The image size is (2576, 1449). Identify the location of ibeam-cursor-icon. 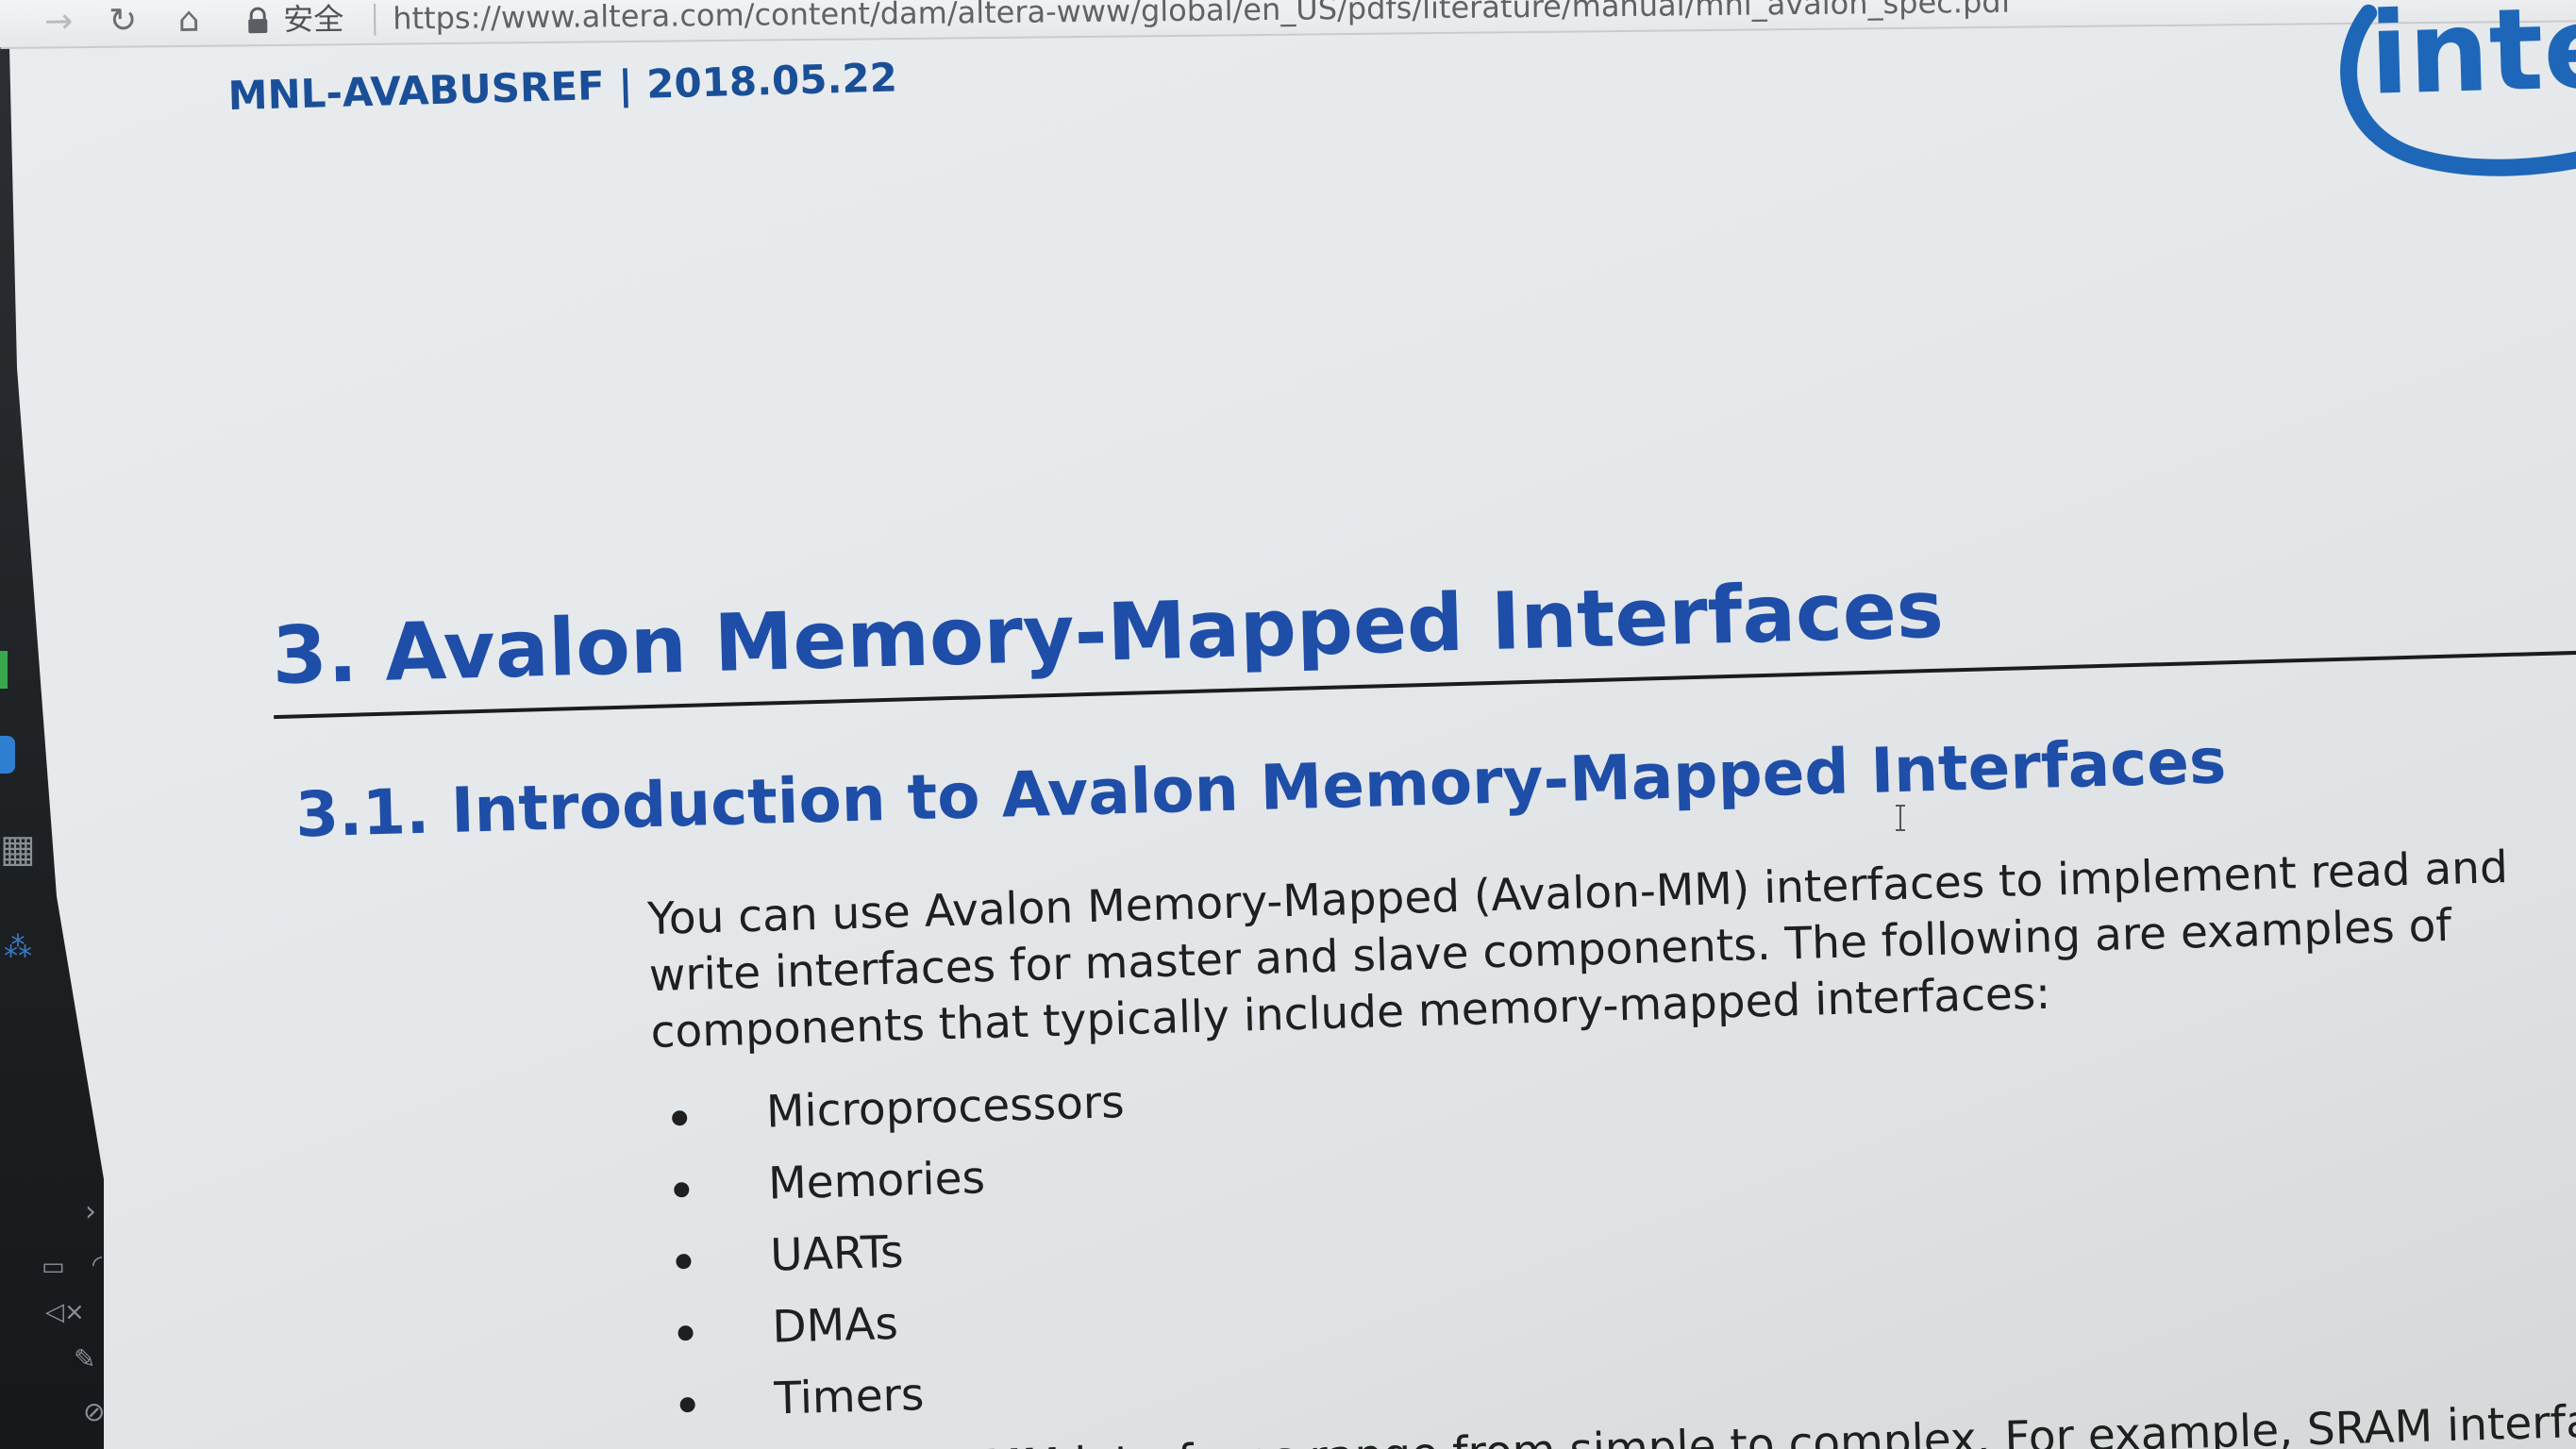
(1900, 818).